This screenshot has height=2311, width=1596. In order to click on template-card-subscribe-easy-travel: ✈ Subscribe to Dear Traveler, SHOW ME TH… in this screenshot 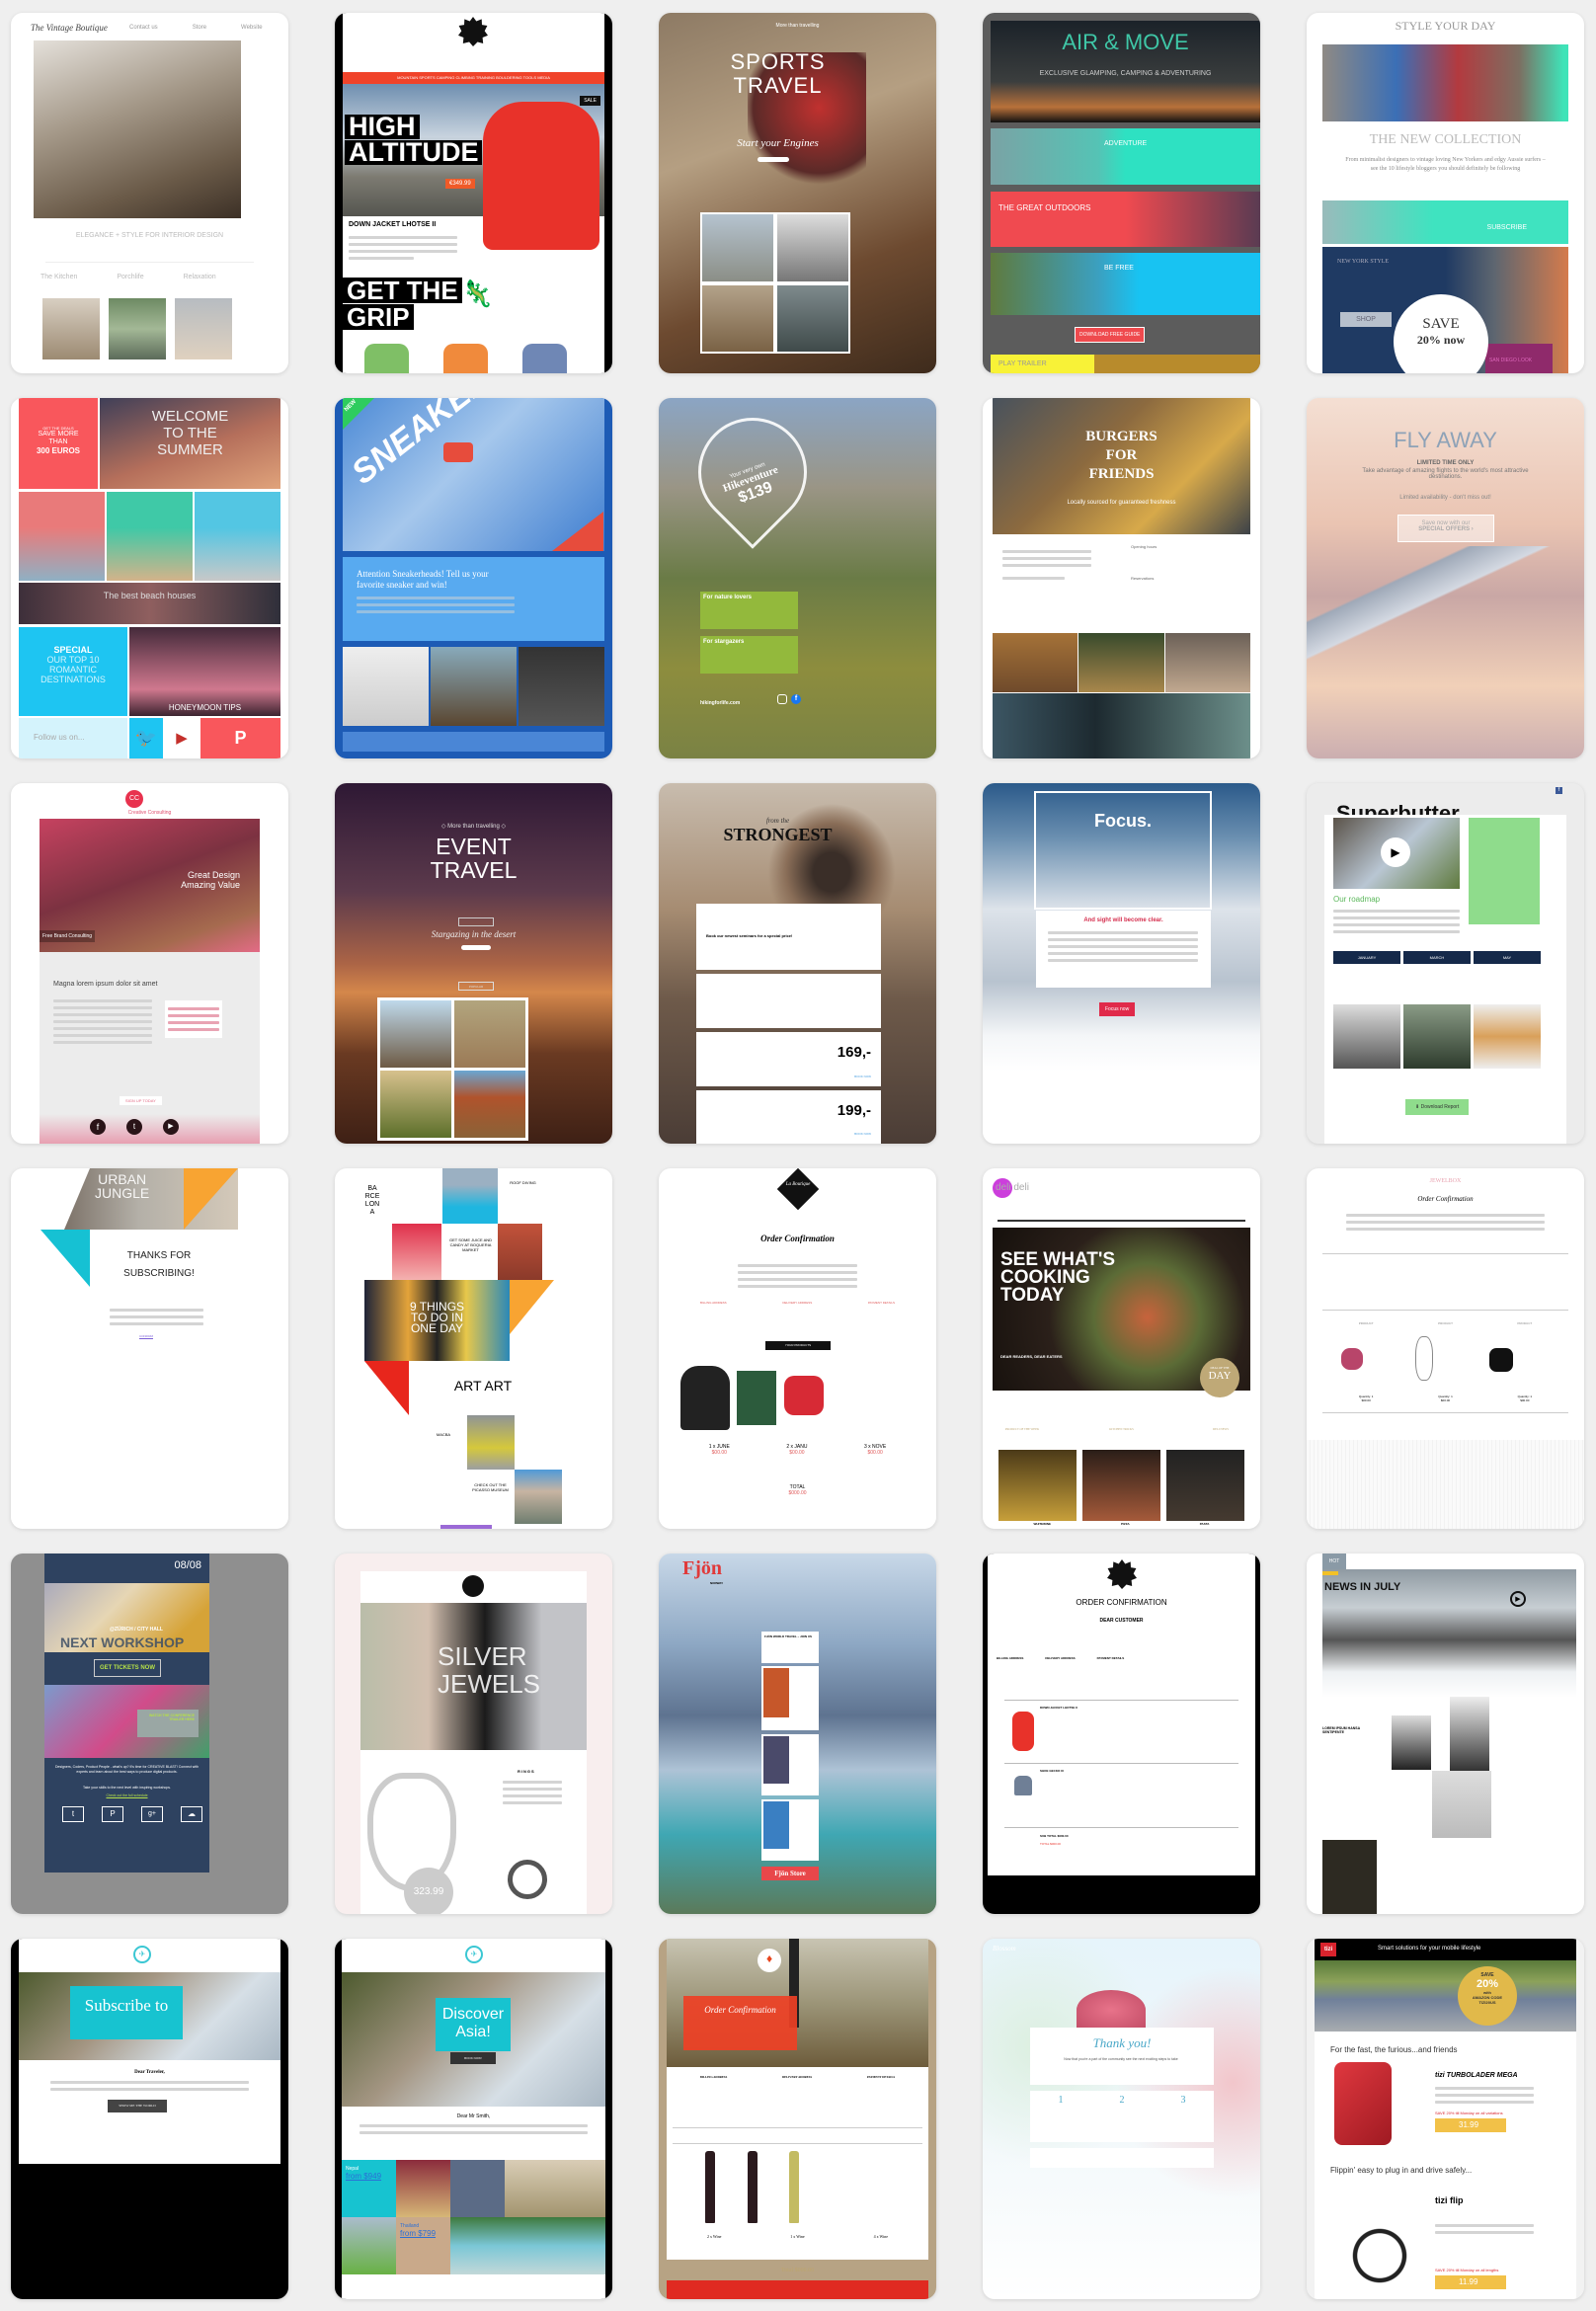, I will do `click(149, 2119)`.